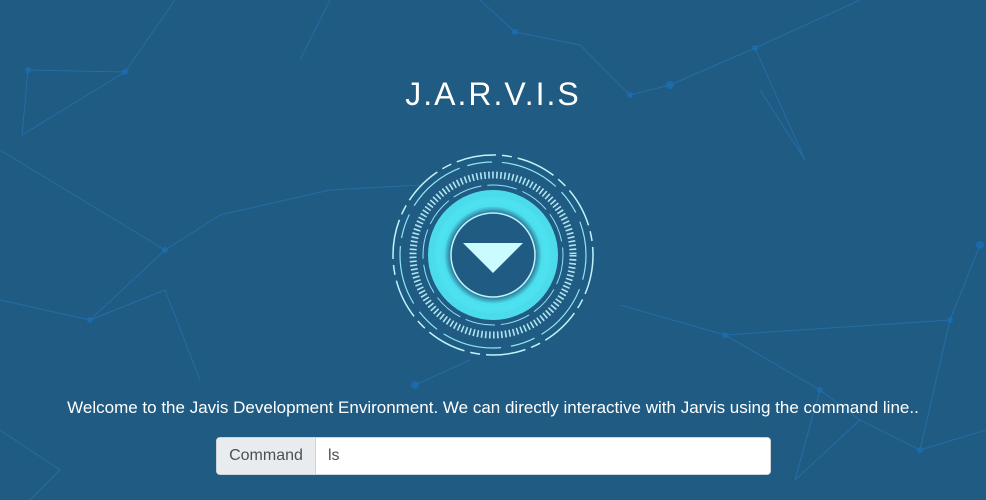 The width and height of the screenshot is (986, 500). I want to click on arc-reactor-icon, so click(493, 255).